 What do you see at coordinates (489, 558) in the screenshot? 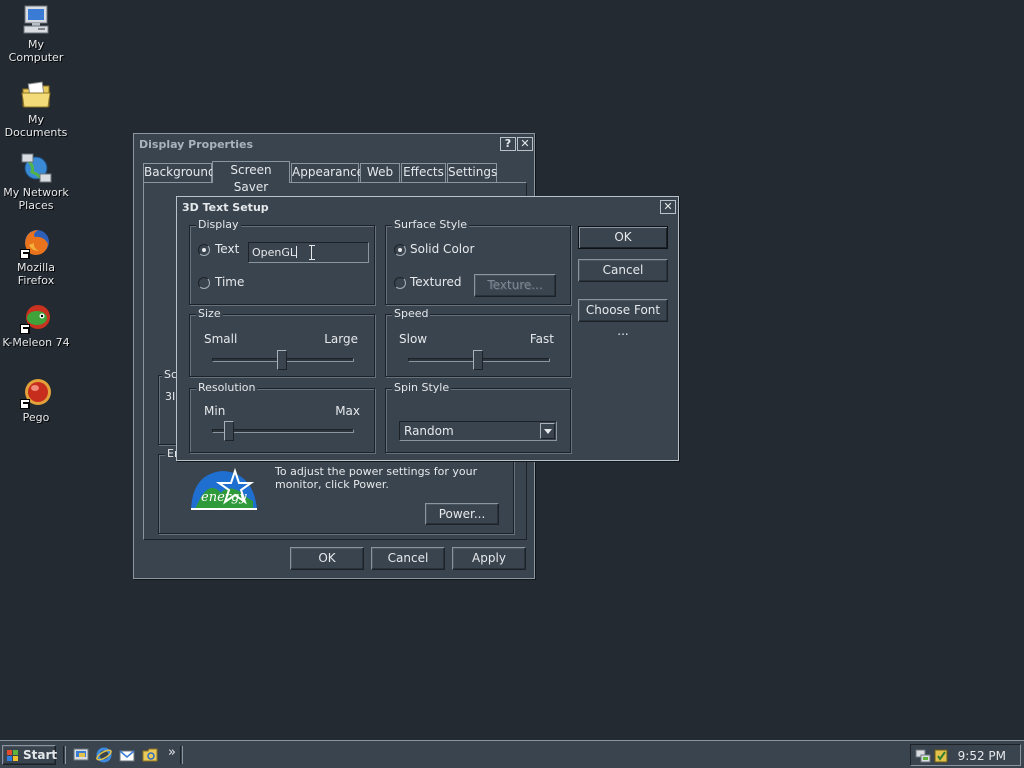
I see `apply-button: Apply` at bounding box center [489, 558].